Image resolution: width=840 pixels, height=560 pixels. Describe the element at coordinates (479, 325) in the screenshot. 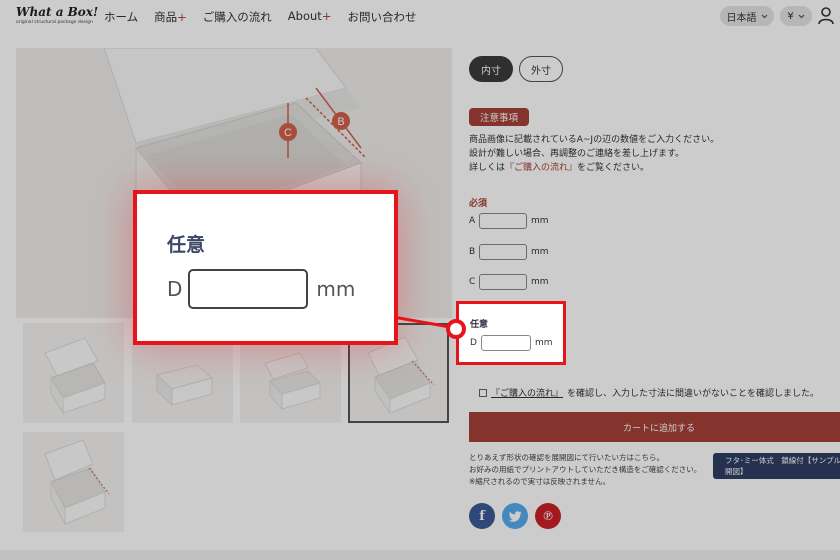

I see `optional-label: 任意` at that location.